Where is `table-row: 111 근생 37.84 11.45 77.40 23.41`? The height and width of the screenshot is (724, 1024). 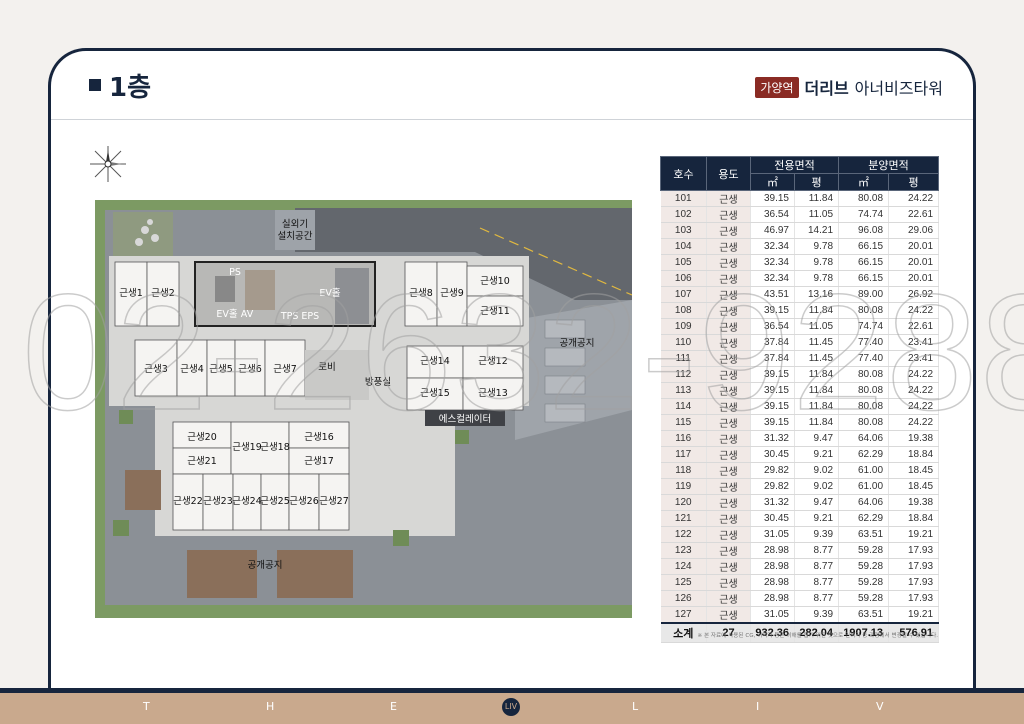 table-row: 111 근생 37.84 11.45 77.40 23.41 is located at coordinates (800, 358).